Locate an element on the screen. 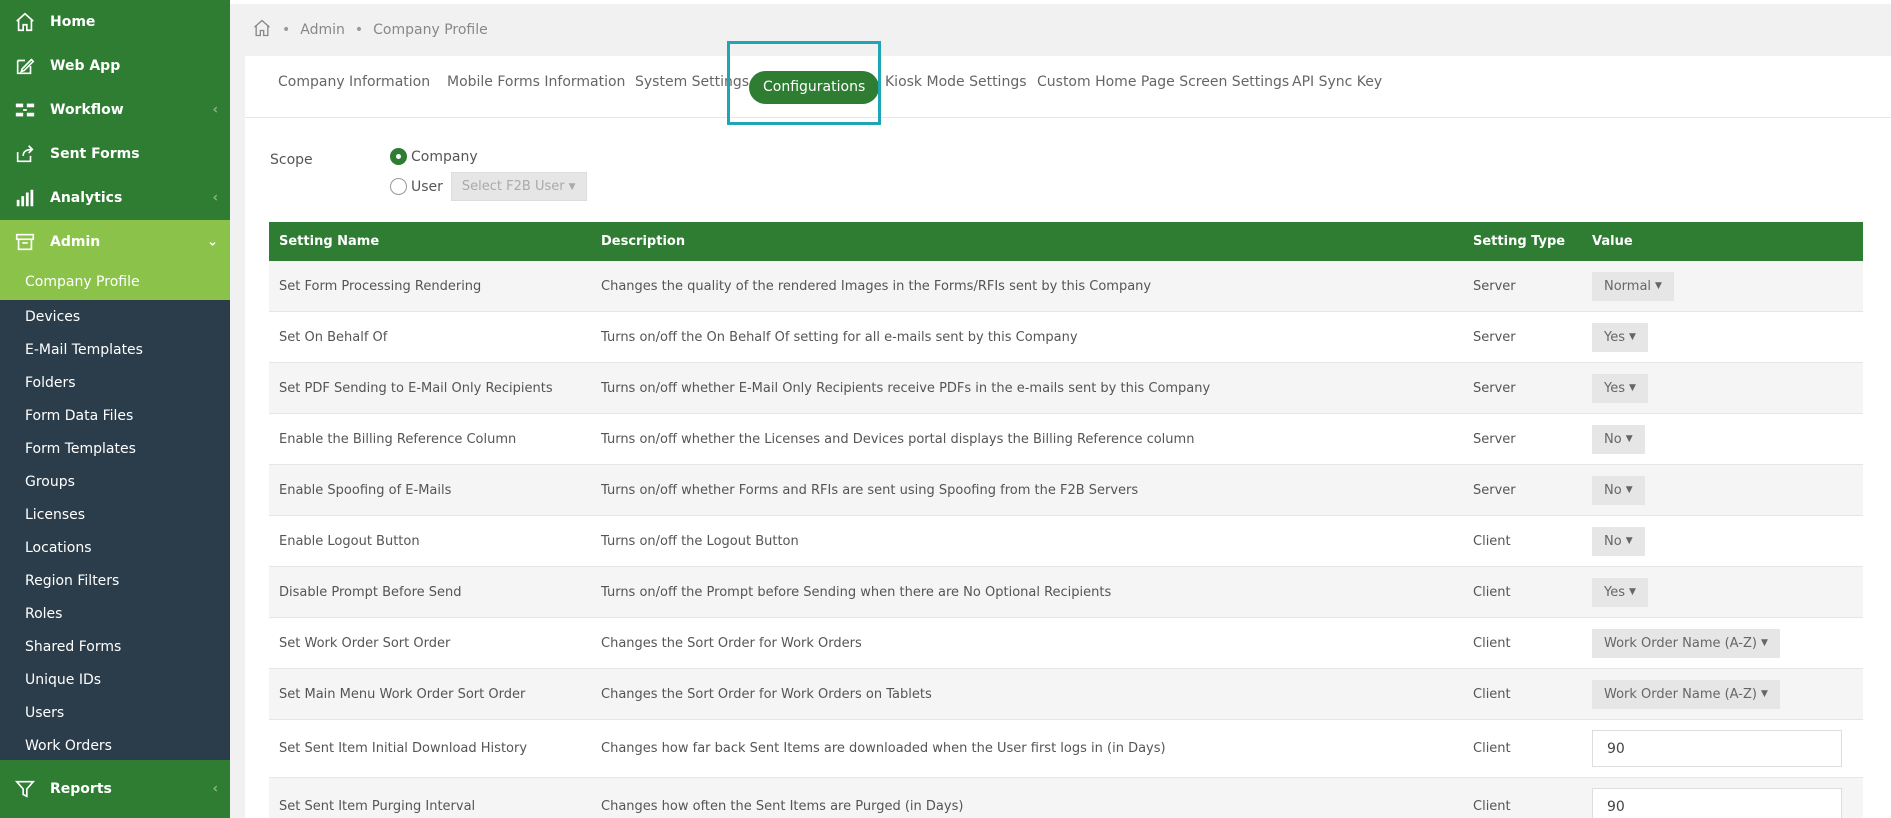 The width and height of the screenshot is (1891, 818). share-icon is located at coordinates (25, 154).